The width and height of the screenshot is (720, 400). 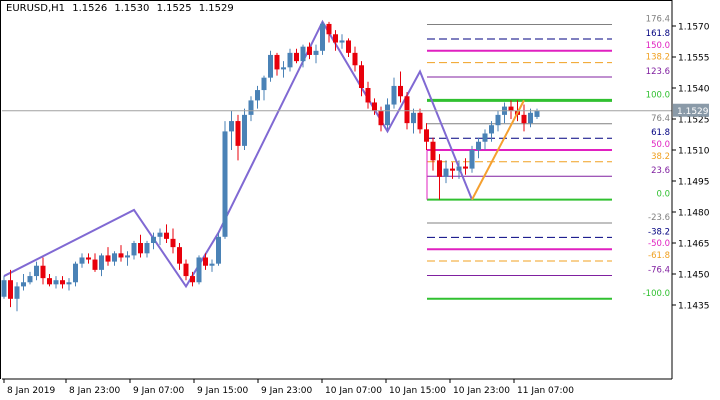 What do you see at coordinates (353, 391) in the screenshot?
I see `x-tick-label: 10 Jan 07:00` at bounding box center [353, 391].